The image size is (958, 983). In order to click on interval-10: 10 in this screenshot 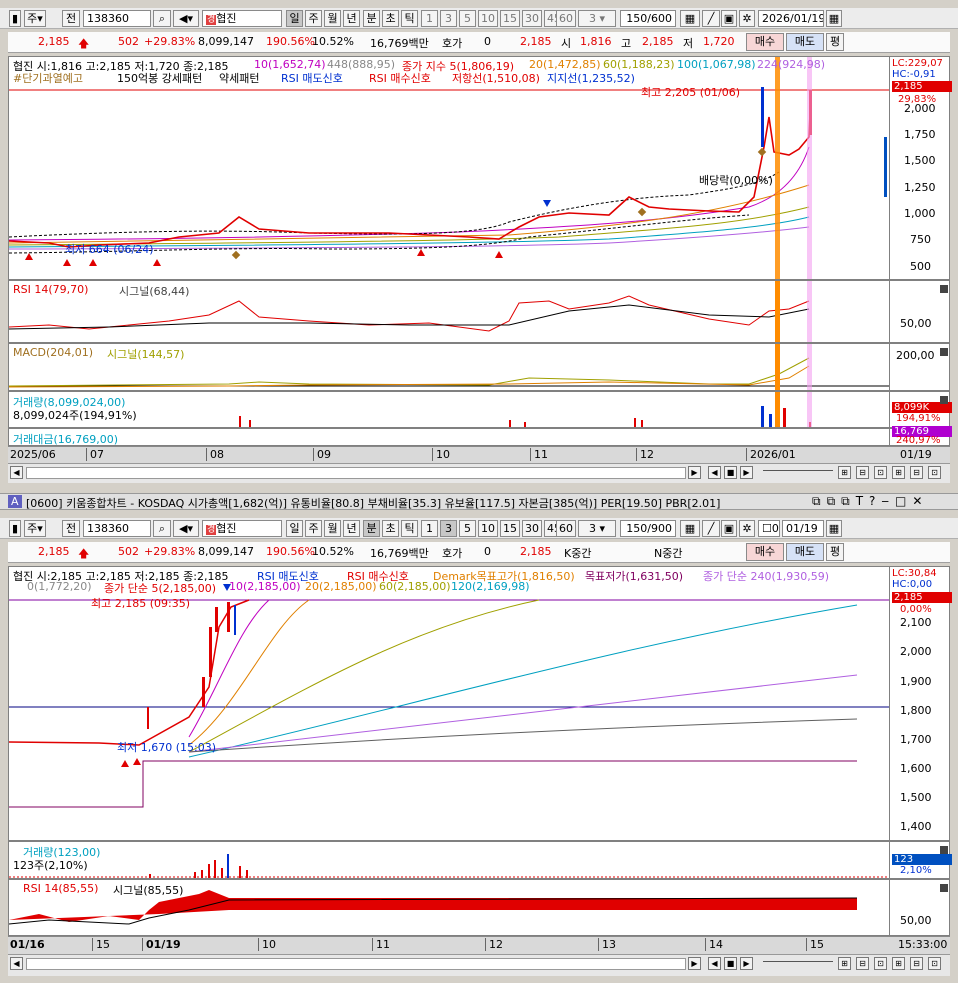, I will do `click(488, 528)`.